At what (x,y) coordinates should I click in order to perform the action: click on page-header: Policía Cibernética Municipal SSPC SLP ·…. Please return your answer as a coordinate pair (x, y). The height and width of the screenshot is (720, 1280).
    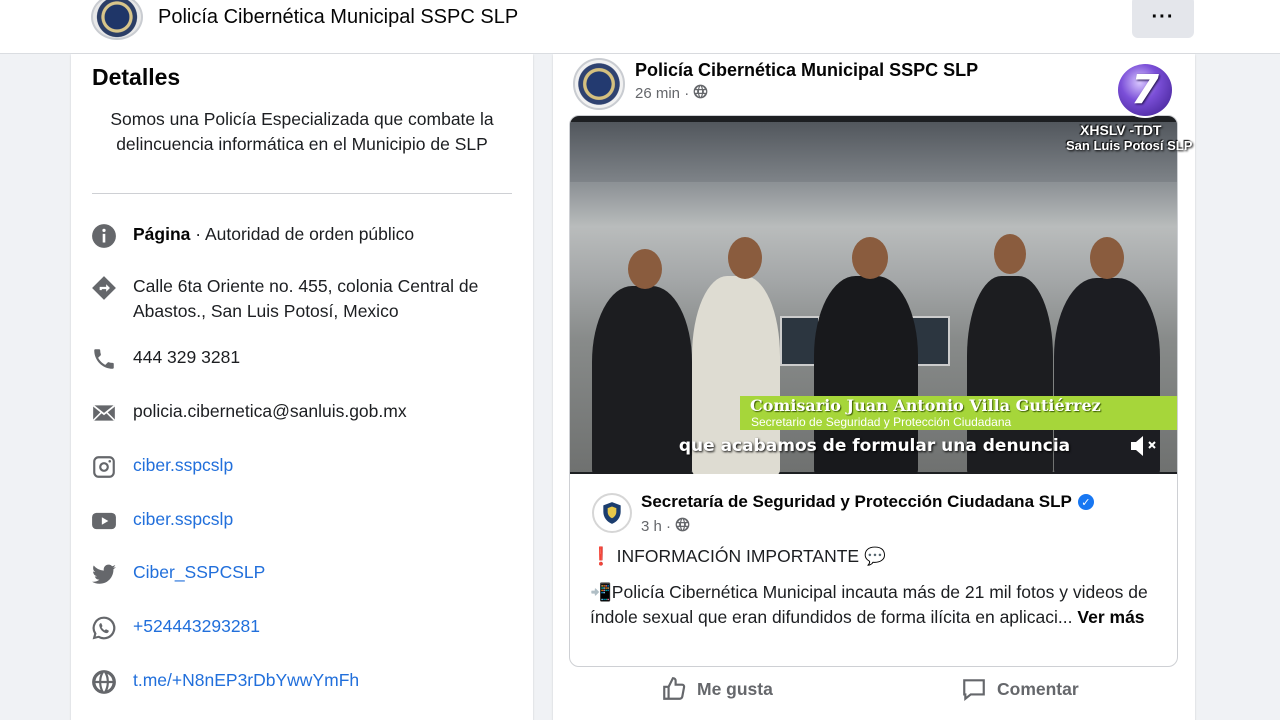
    Looking at the image, I should click on (640, 27).